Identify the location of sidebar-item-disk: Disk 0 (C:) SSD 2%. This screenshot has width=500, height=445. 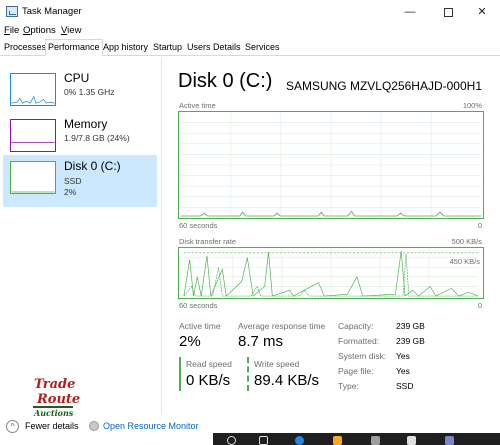
(80, 181).